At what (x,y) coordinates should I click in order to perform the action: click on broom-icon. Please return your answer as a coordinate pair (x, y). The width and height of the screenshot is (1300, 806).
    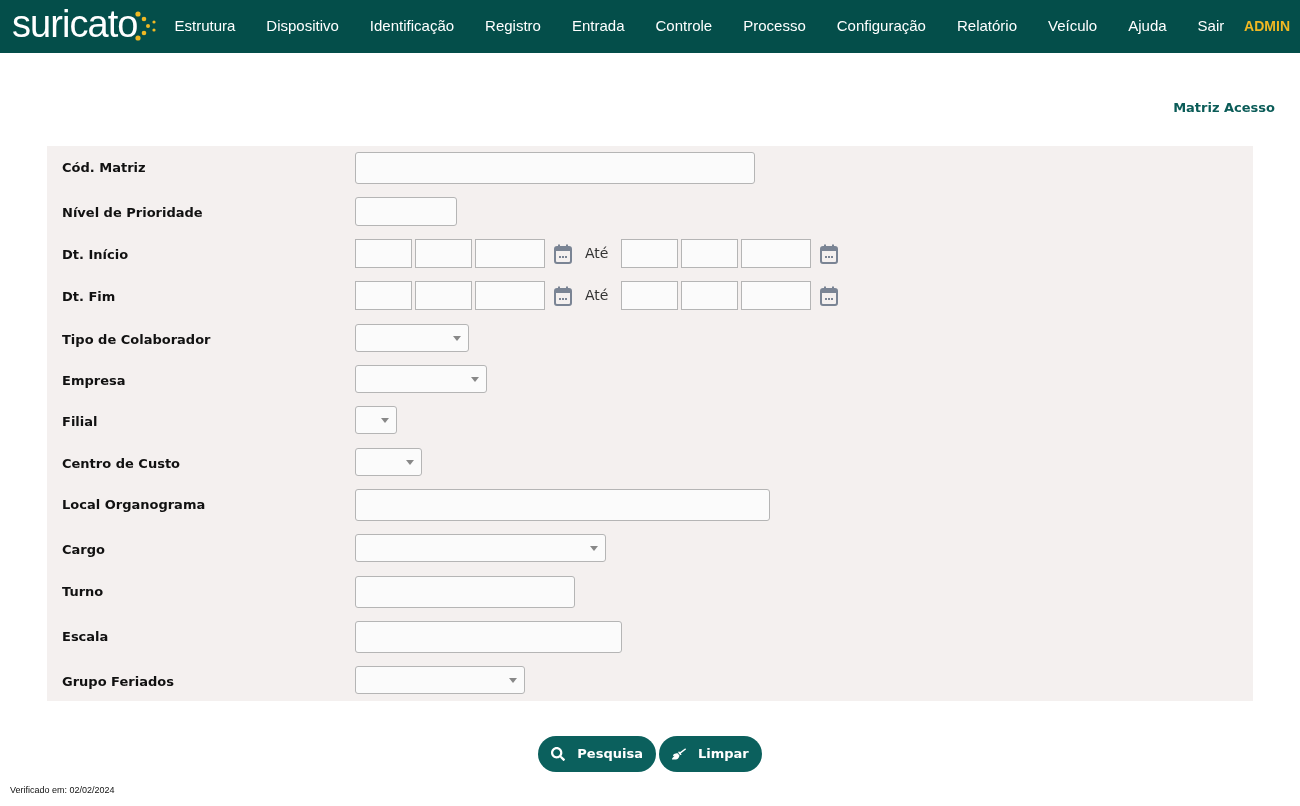
    Looking at the image, I should click on (678, 753).